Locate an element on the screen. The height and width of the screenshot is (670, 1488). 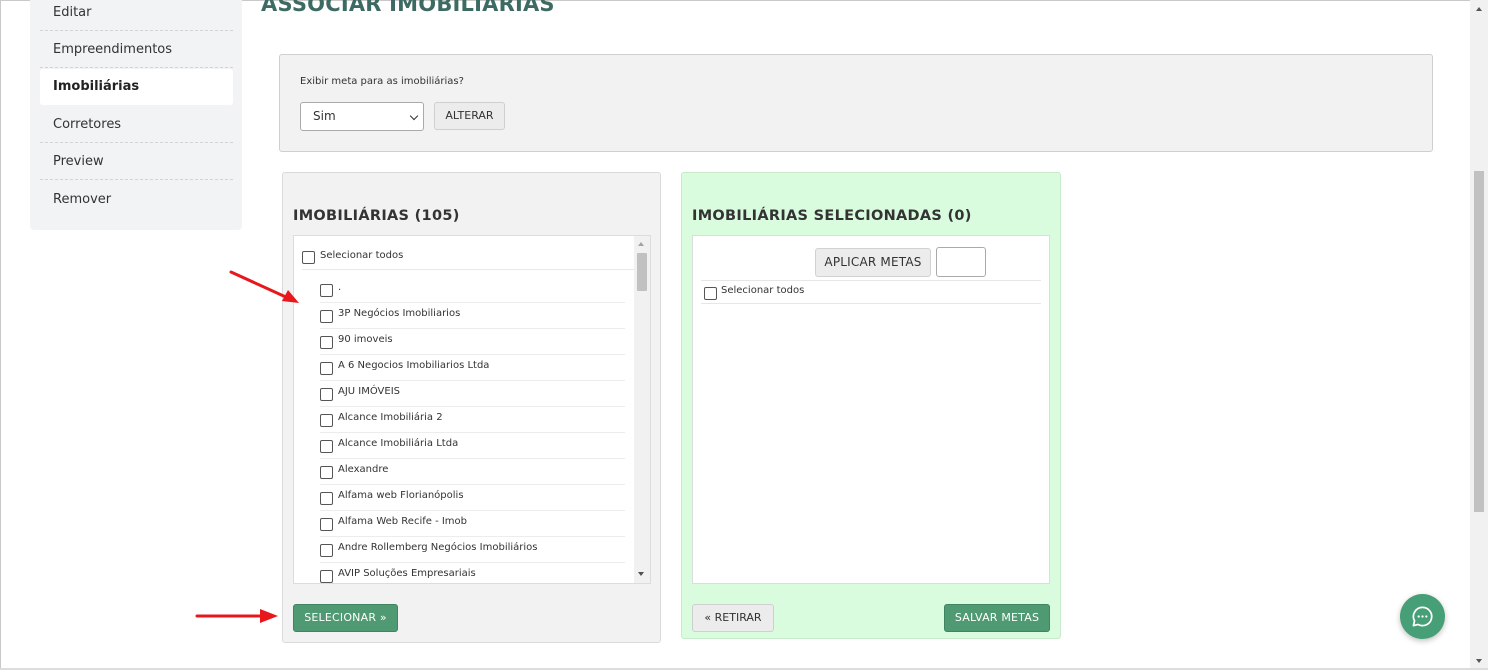
selected-select-all-checkbox is located at coordinates (710, 293).